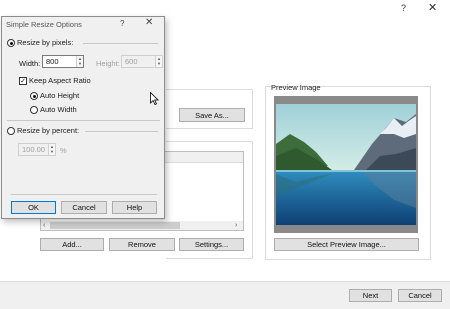 The image size is (450, 309). What do you see at coordinates (60, 95) in the screenshot?
I see `auto-height-label: Auto Height` at bounding box center [60, 95].